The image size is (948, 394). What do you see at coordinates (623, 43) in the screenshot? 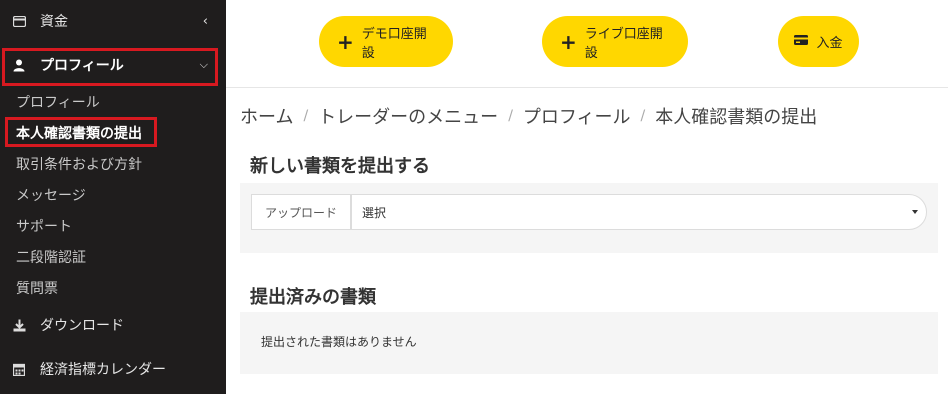
I see `button-label: ライブ口座開設` at bounding box center [623, 43].